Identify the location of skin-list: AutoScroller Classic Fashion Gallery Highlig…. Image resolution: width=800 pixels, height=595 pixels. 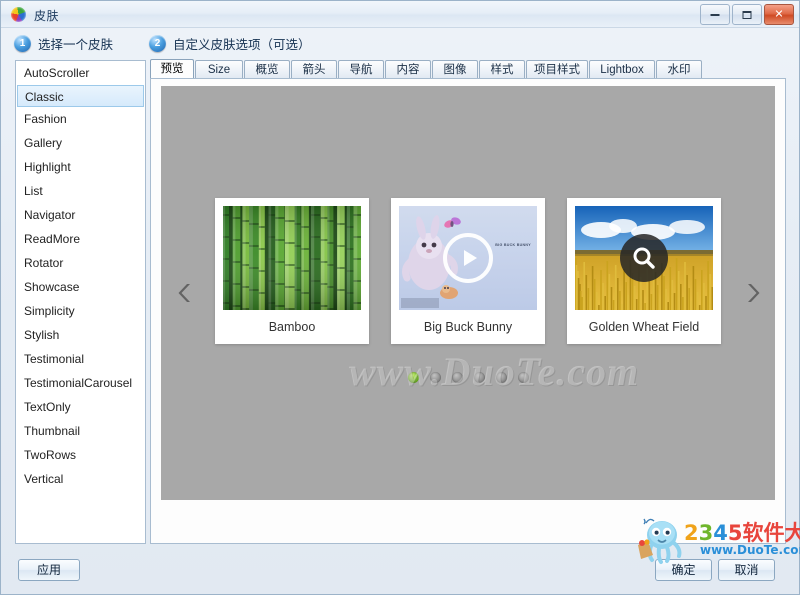
(80, 302).